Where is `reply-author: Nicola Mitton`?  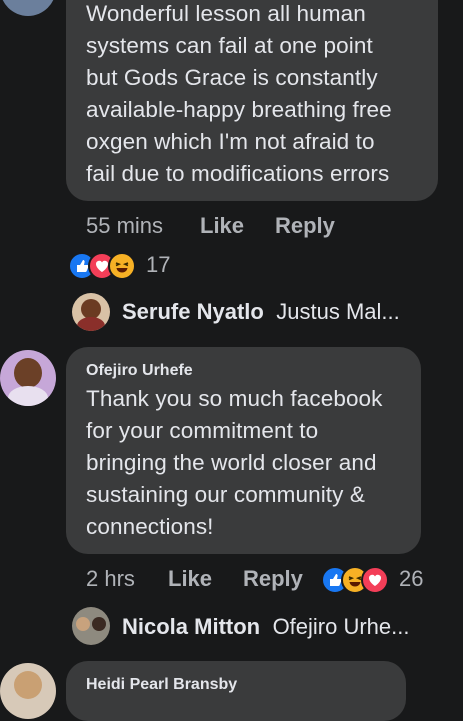
reply-author: Nicola Mitton is located at coordinates (191, 626).